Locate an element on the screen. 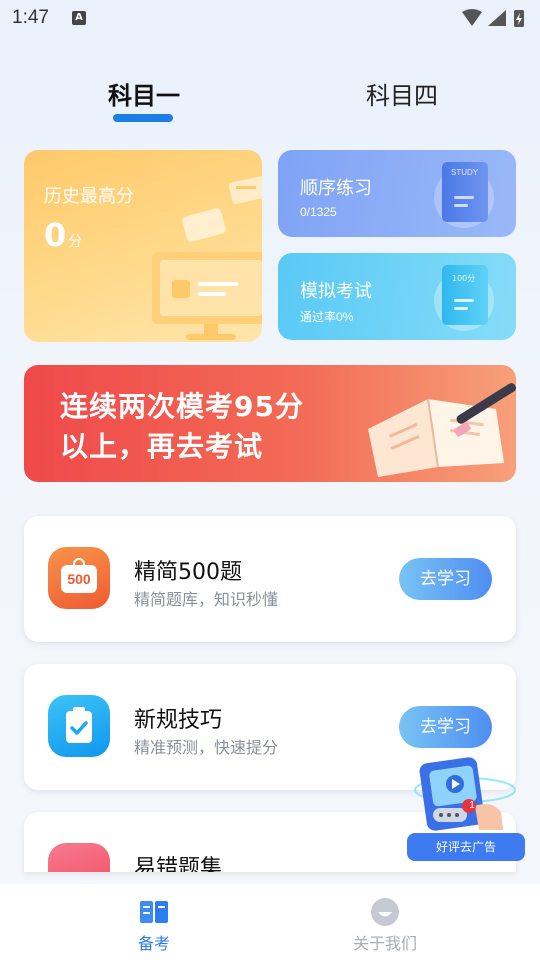 This screenshot has height=960, width=540. nav-label-about-us: 关于我们 is located at coordinates (384, 943).